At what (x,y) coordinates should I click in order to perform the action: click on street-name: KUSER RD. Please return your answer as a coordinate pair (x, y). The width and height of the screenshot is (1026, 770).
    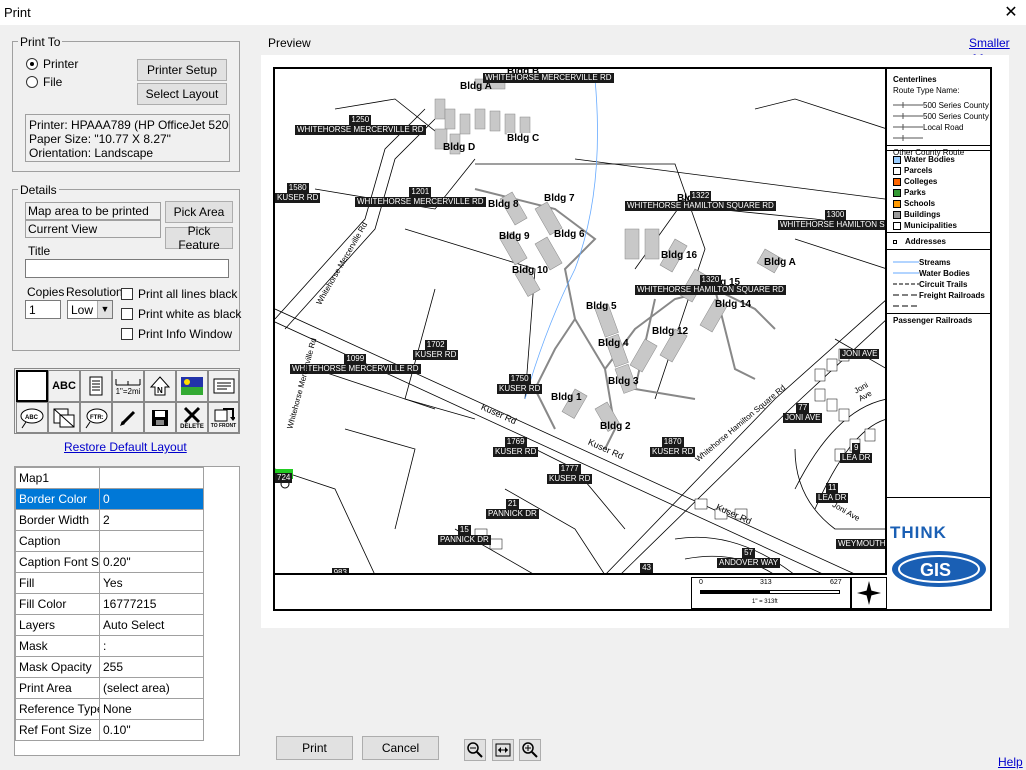
    Looking at the image, I should click on (436, 355).